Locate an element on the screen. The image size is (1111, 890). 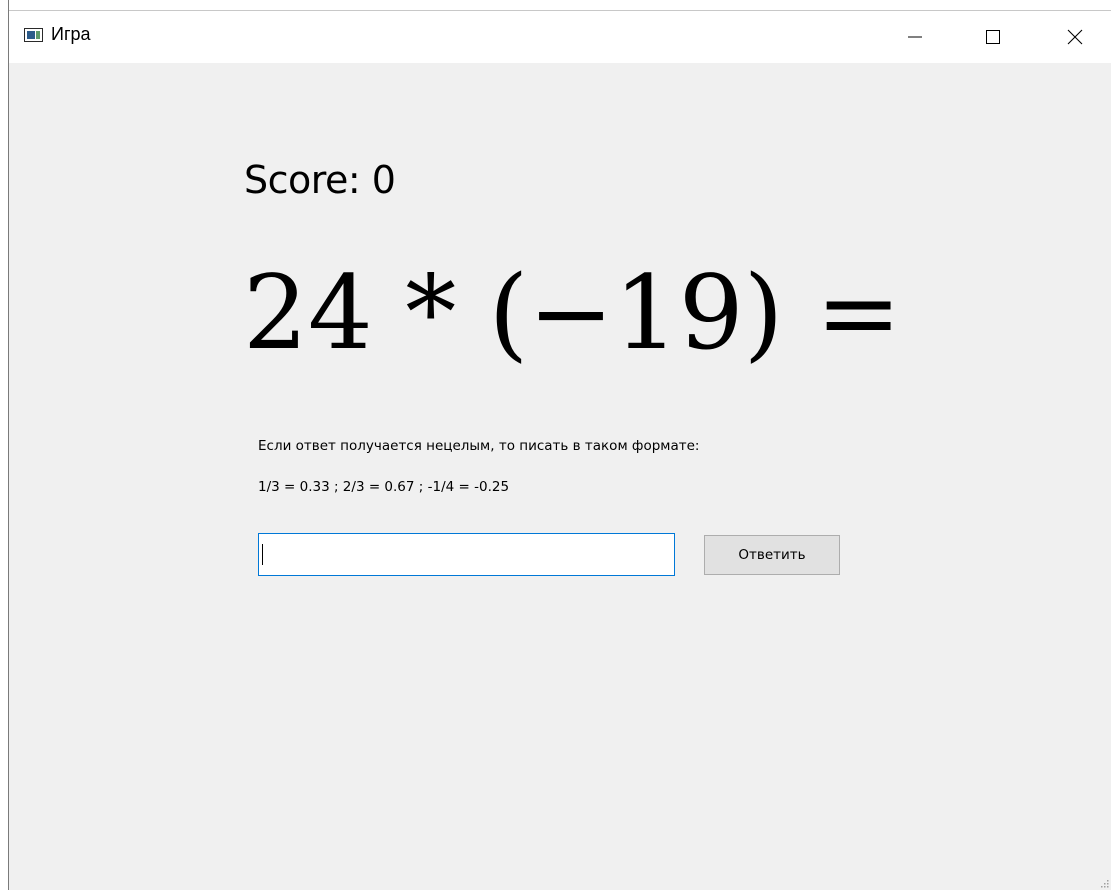
answer-input is located at coordinates (466, 554).